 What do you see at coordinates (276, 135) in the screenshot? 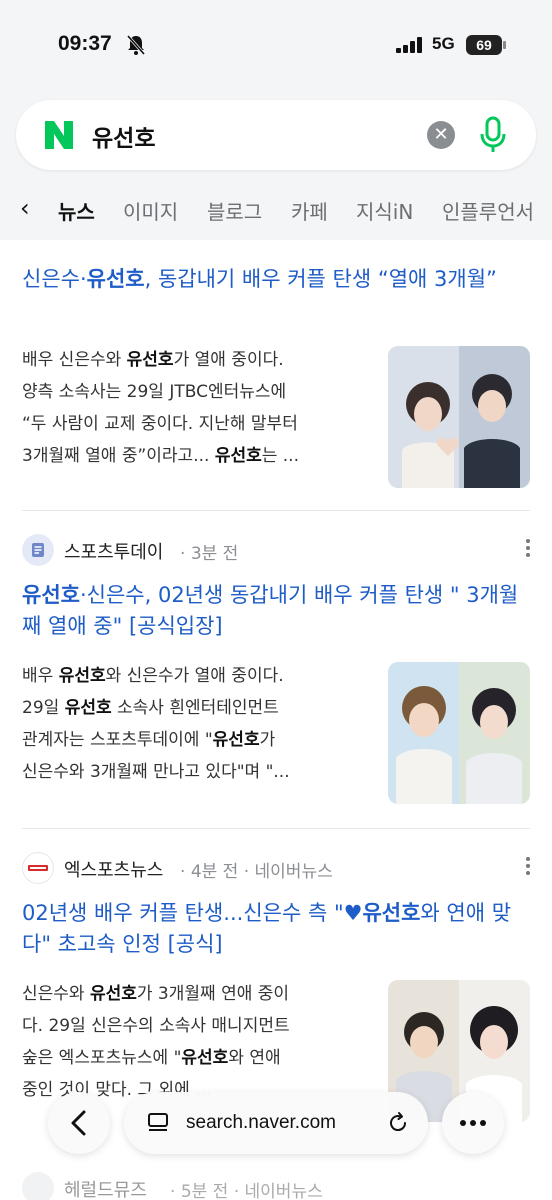
I see `search-box: 유선호 ✕` at bounding box center [276, 135].